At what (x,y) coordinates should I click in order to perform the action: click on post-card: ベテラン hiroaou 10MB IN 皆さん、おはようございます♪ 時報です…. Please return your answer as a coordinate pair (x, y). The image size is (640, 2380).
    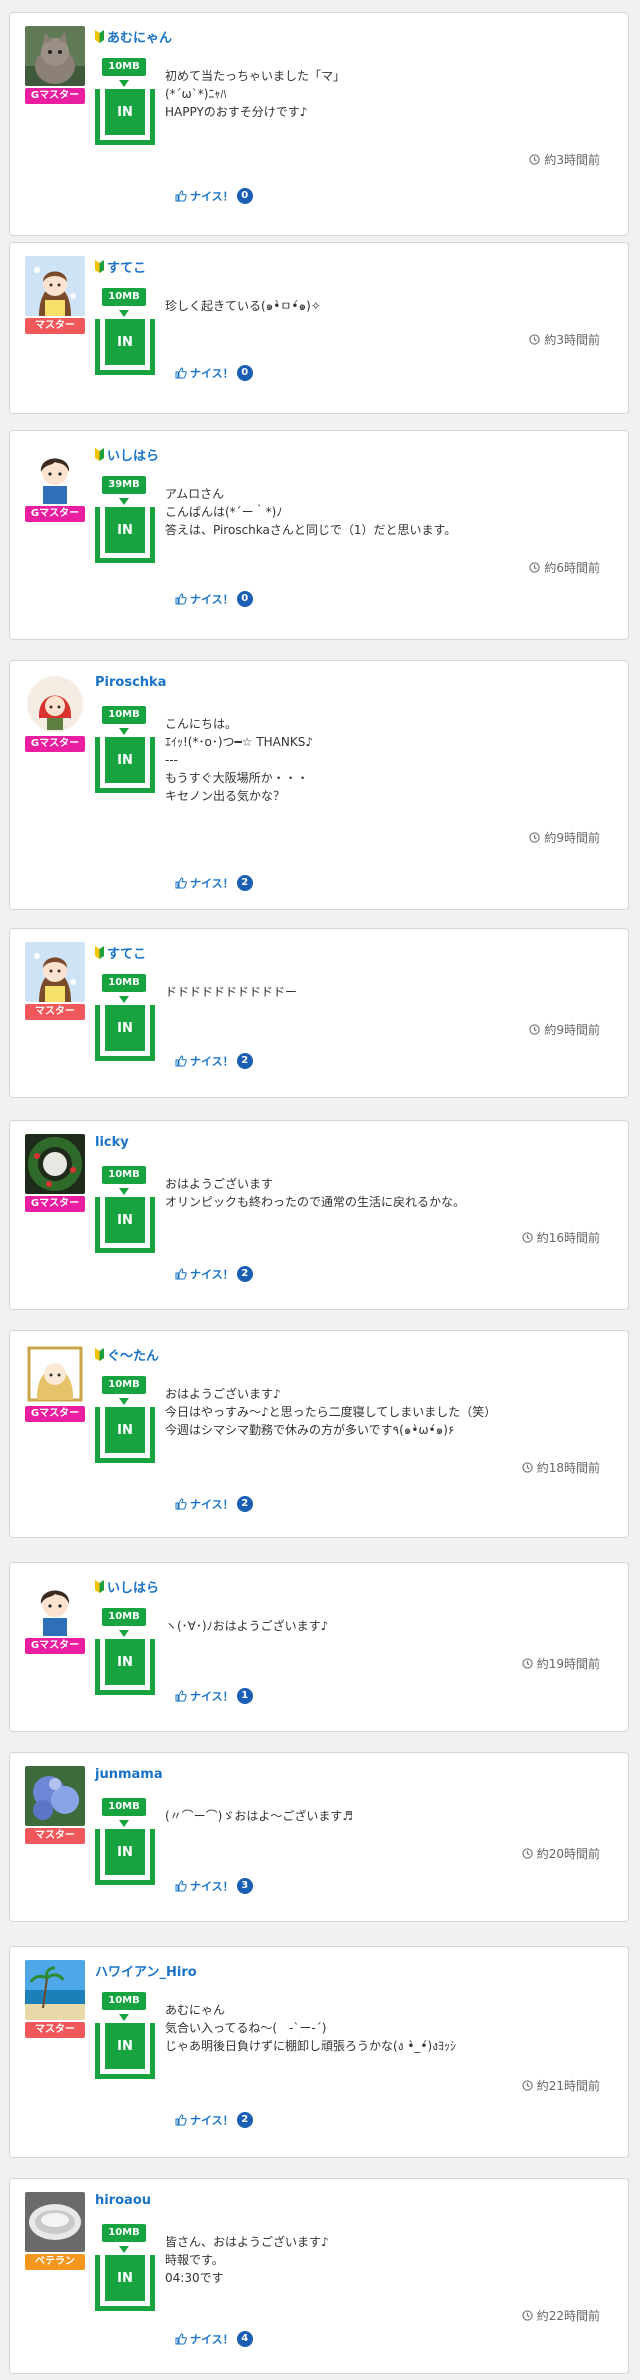
    Looking at the image, I should click on (319, 2276).